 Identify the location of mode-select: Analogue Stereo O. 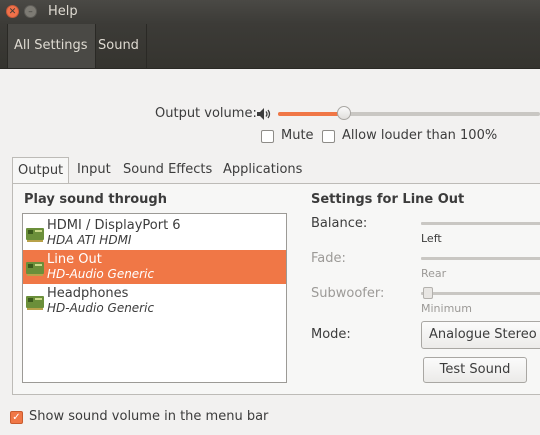
(480, 335).